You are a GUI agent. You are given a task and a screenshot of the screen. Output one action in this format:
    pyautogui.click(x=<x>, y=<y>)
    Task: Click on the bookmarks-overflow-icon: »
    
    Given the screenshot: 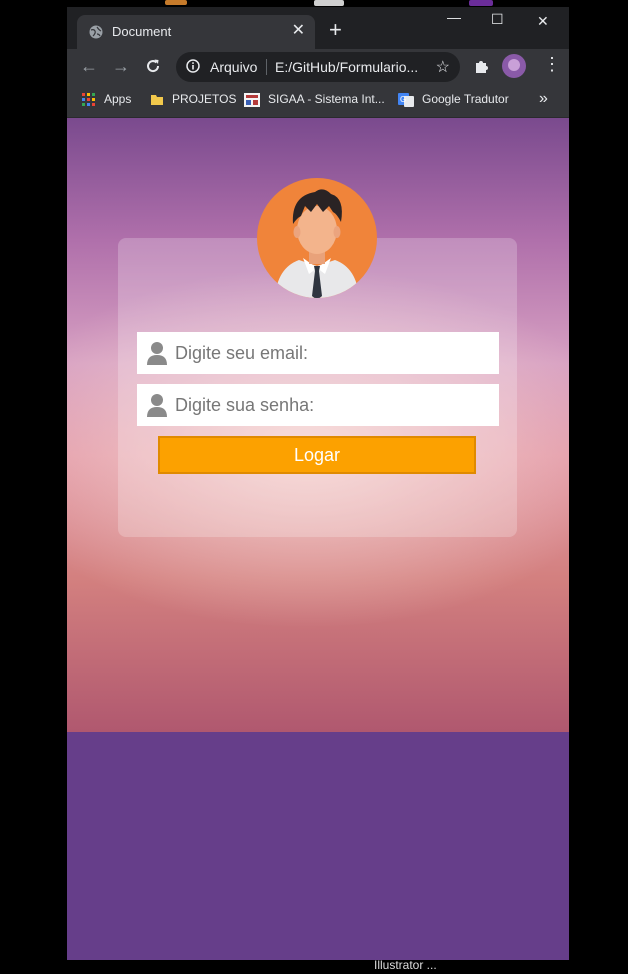 What is the action you would take?
    pyautogui.click(x=543, y=99)
    